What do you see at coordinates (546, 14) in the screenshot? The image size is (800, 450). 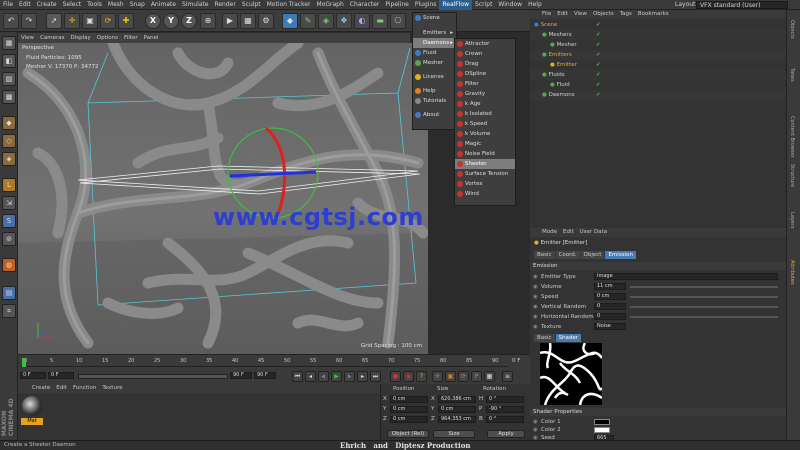 I see `om-menu-file: File` at bounding box center [546, 14].